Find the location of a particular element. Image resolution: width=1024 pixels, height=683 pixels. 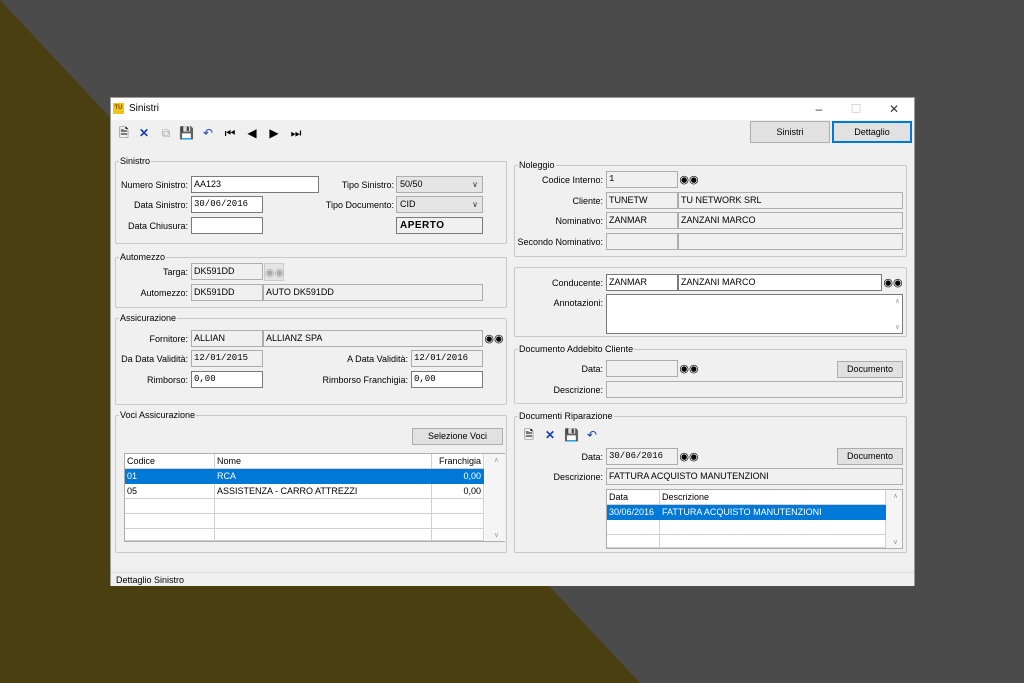

tab-dettaglio: Dettaglio is located at coordinates (872, 132).